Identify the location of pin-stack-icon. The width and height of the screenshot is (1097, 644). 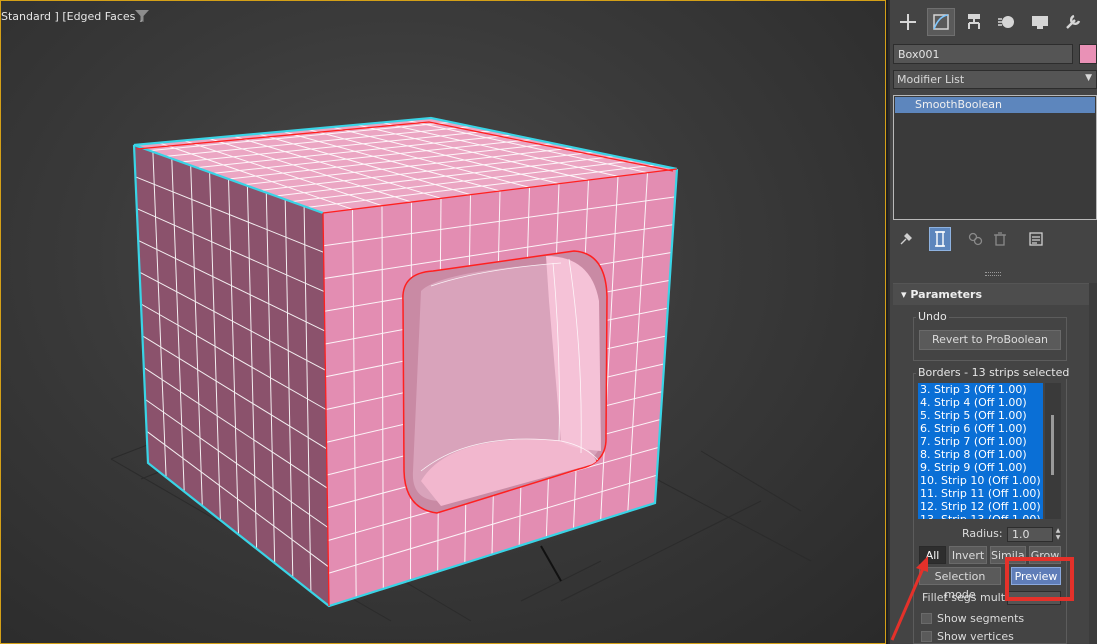
(906, 239).